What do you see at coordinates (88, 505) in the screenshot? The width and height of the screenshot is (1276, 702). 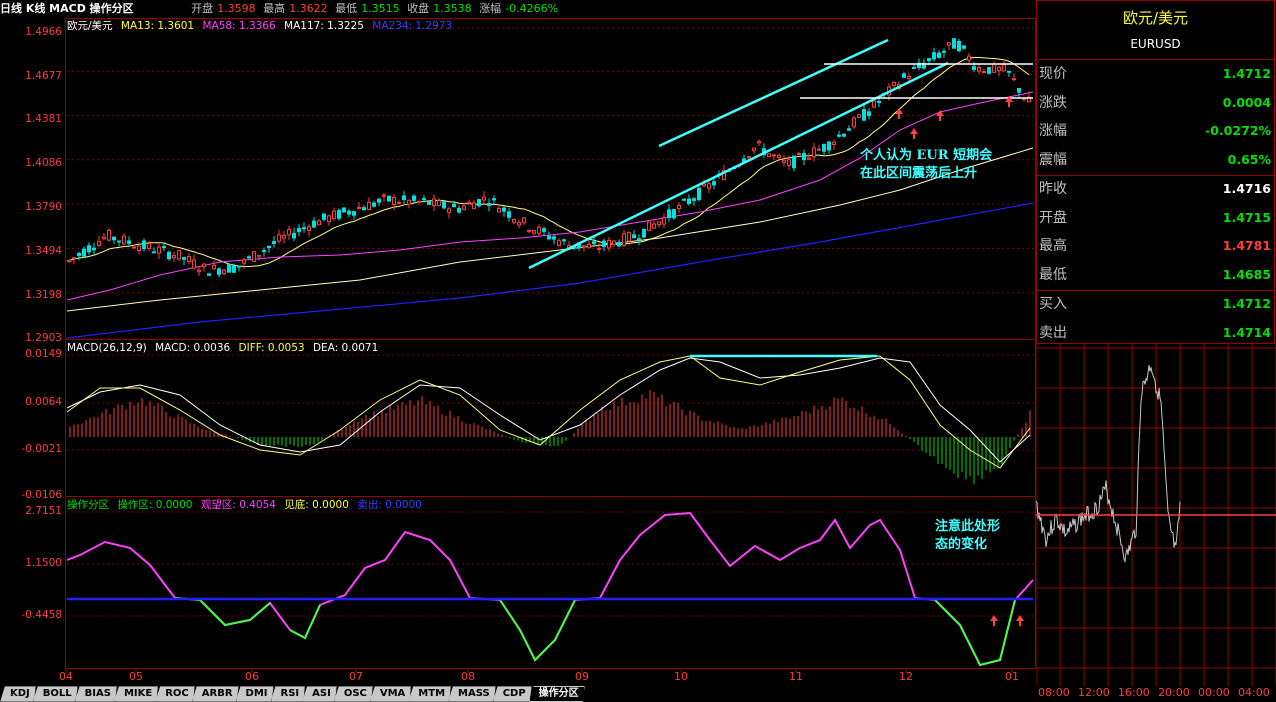 I see `zone-name: 操作分区` at bounding box center [88, 505].